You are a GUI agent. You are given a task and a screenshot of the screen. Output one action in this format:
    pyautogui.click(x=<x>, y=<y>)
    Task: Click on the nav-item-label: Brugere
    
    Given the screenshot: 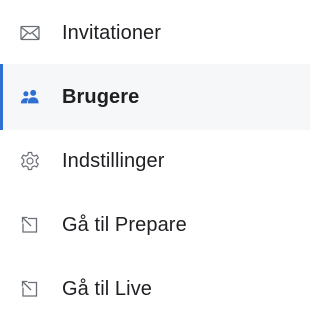 What is the action you would take?
    pyautogui.click(x=101, y=97)
    